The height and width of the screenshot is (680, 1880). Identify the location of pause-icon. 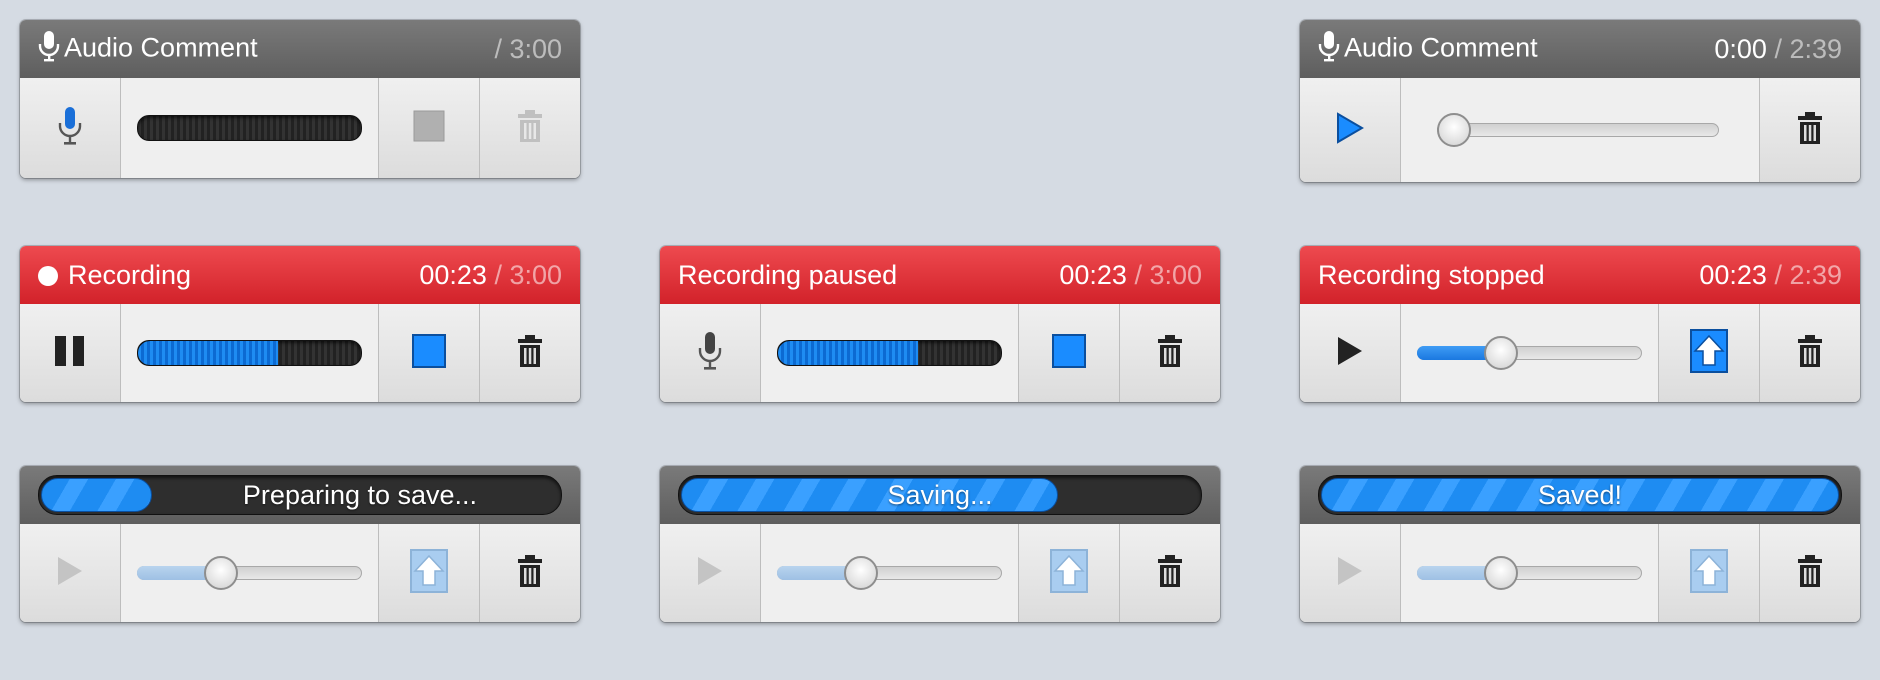
(70, 353).